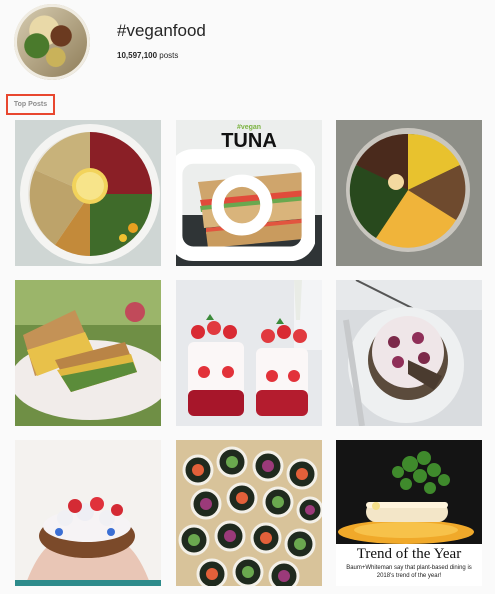 The width and height of the screenshot is (495, 594). What do you see at coordinates (161, 30) in the screenshot?
I see `hashtag-title: #veganfood` at bounding box center [161, 30].